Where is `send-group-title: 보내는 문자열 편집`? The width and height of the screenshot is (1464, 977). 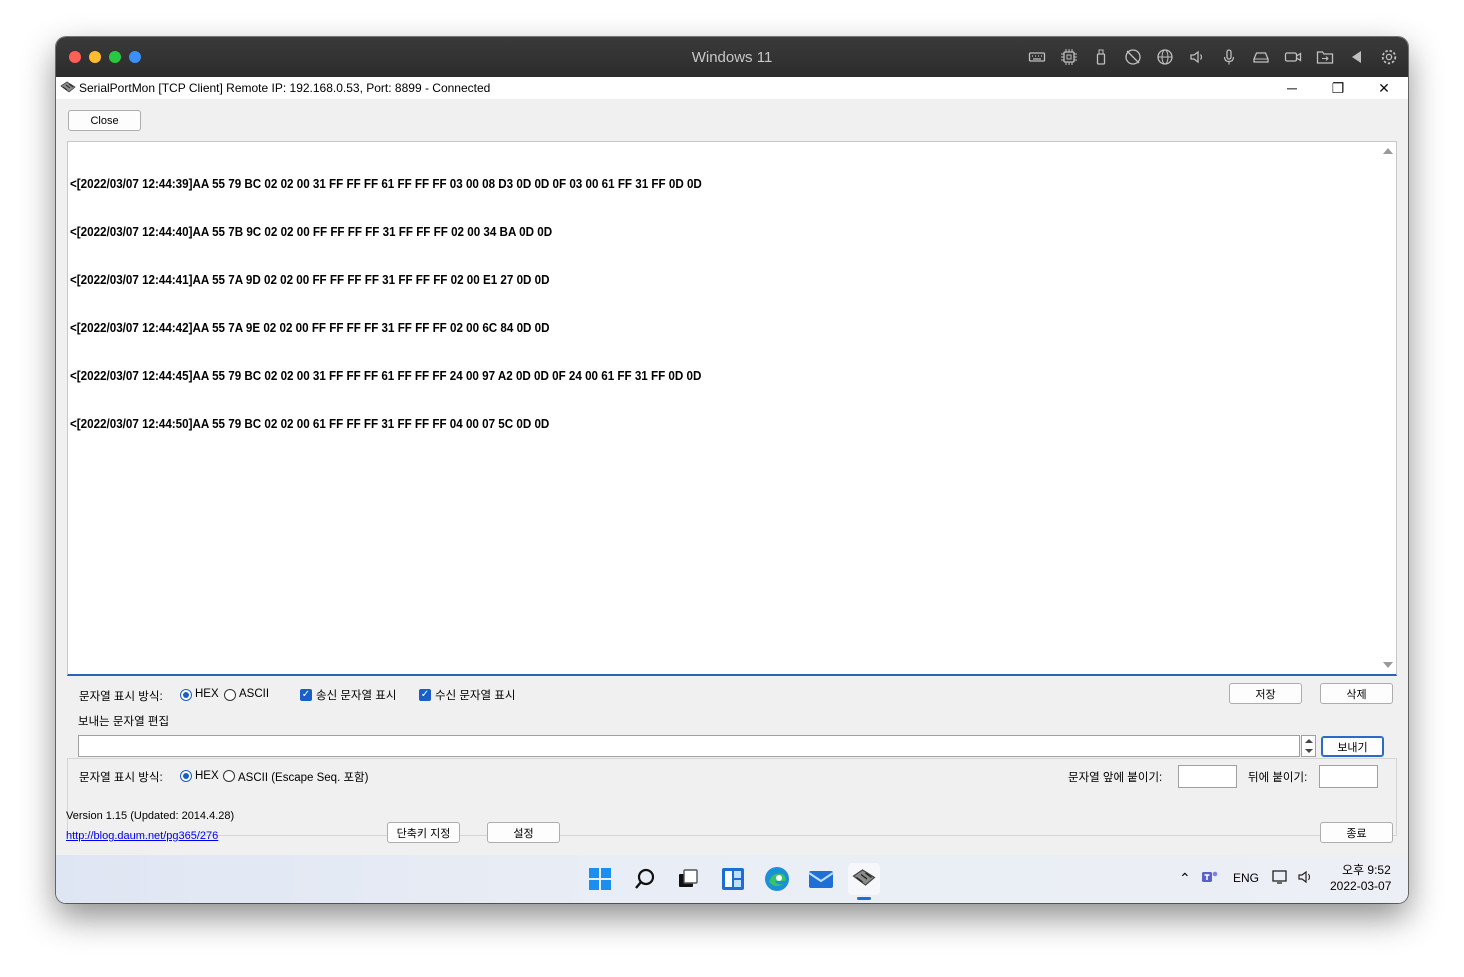 send-group-title: 보내는 문자열 편집 is located at coordinates (124, 721).